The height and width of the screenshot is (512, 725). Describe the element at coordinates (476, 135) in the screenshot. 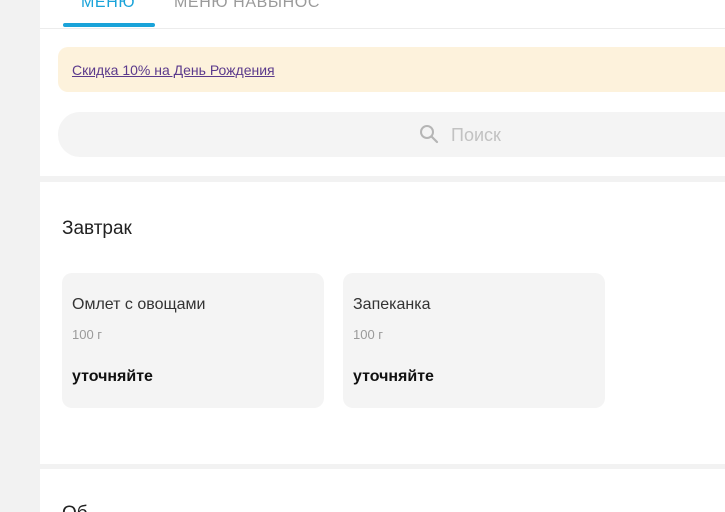

I see `search-placeholder: Поиск` at that location.